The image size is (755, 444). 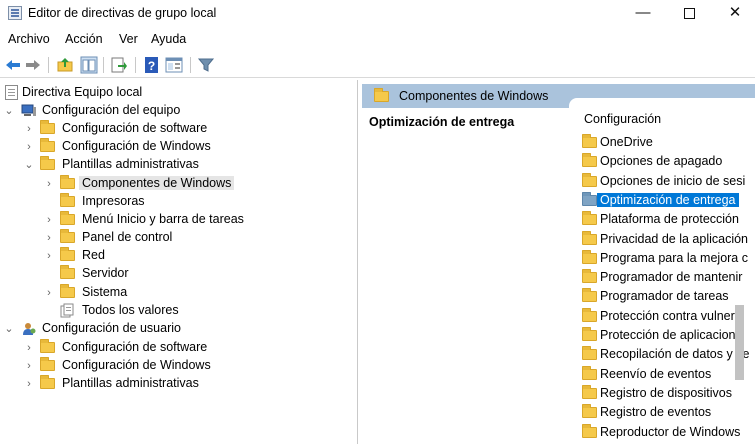 I want to click on list-item: Opciones de inicio de sesi, so click(x=662, y=181).